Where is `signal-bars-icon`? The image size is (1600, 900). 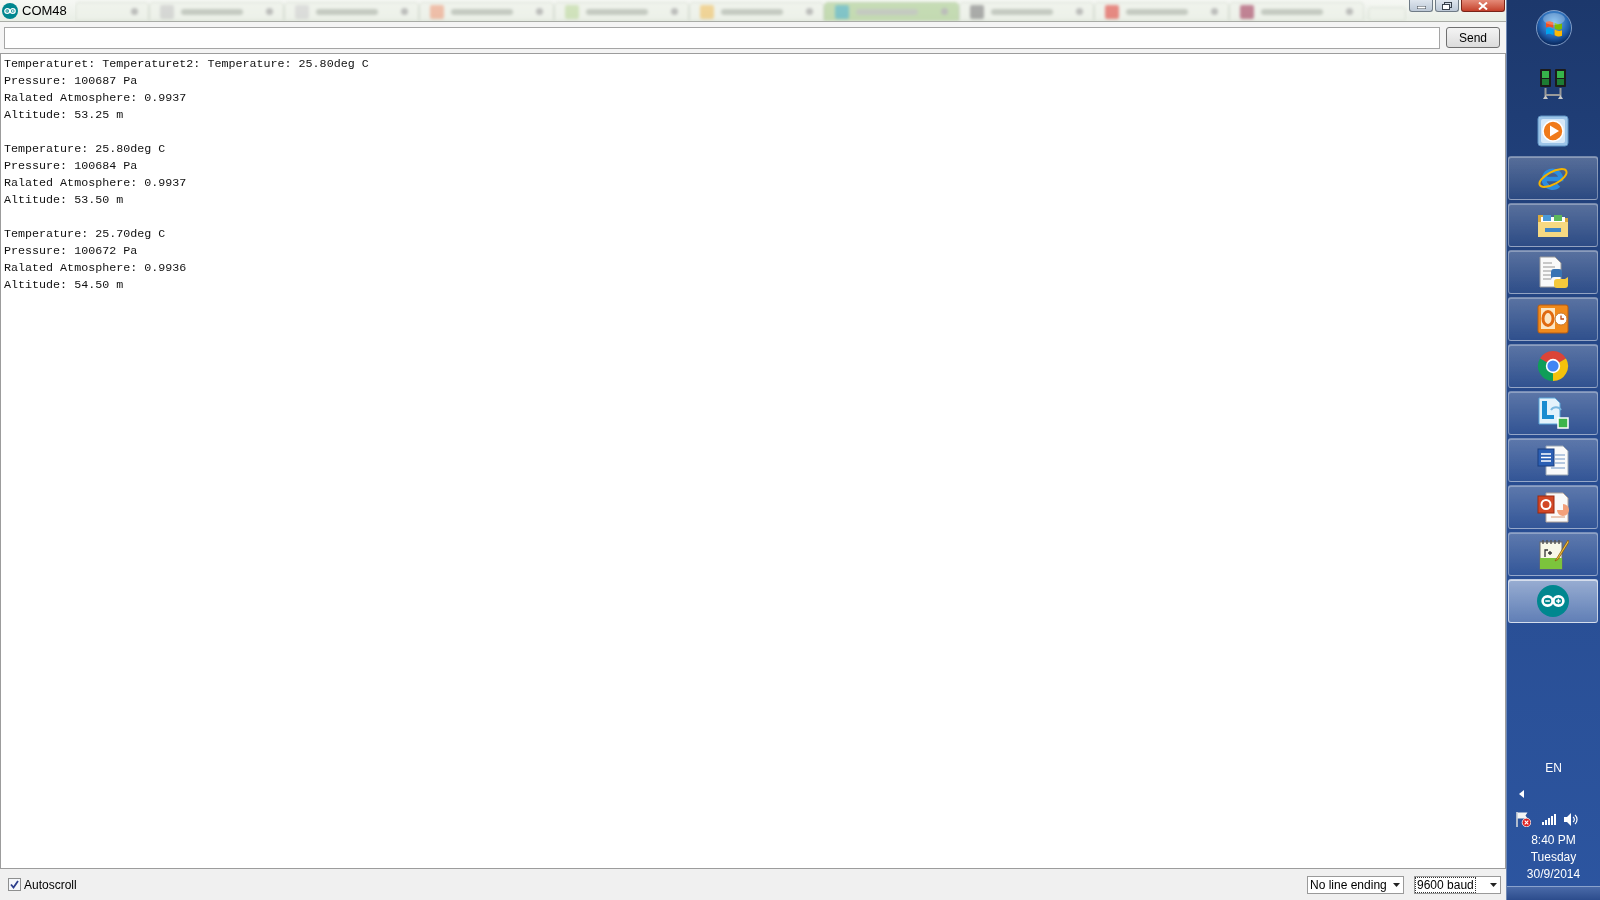 signal-bars-icon is located at coordinates (1549, 819).